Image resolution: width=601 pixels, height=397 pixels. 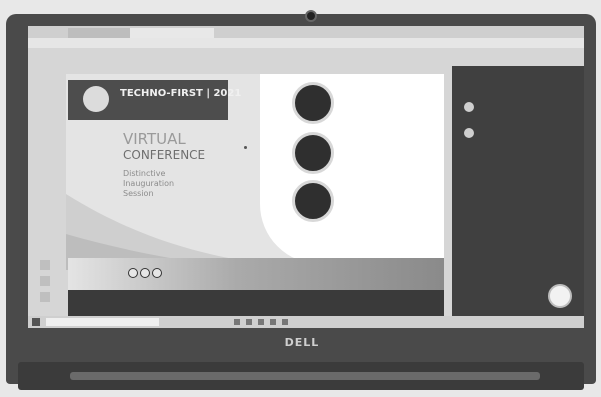 What do you see at coordinates (138, 193) in the screenshot?
I see `slide-topic-line: Session` at bounding box center [138, 193].